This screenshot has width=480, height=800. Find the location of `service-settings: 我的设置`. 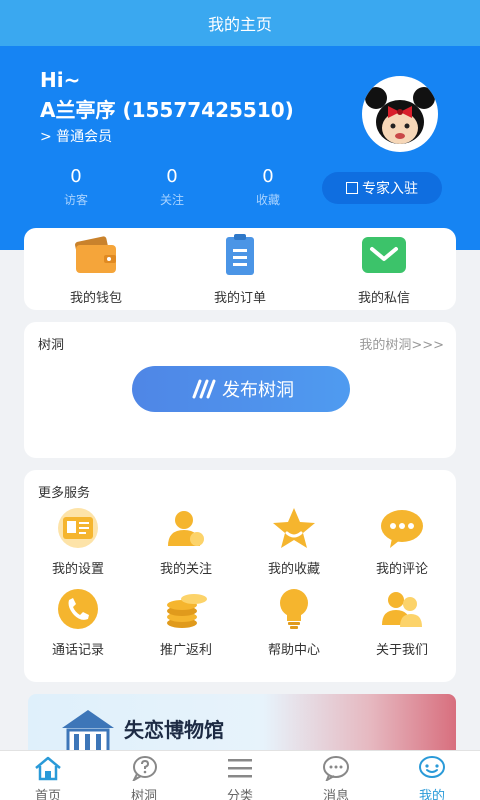

service-settings: 我的设置 is located at coordinates (78, 541).